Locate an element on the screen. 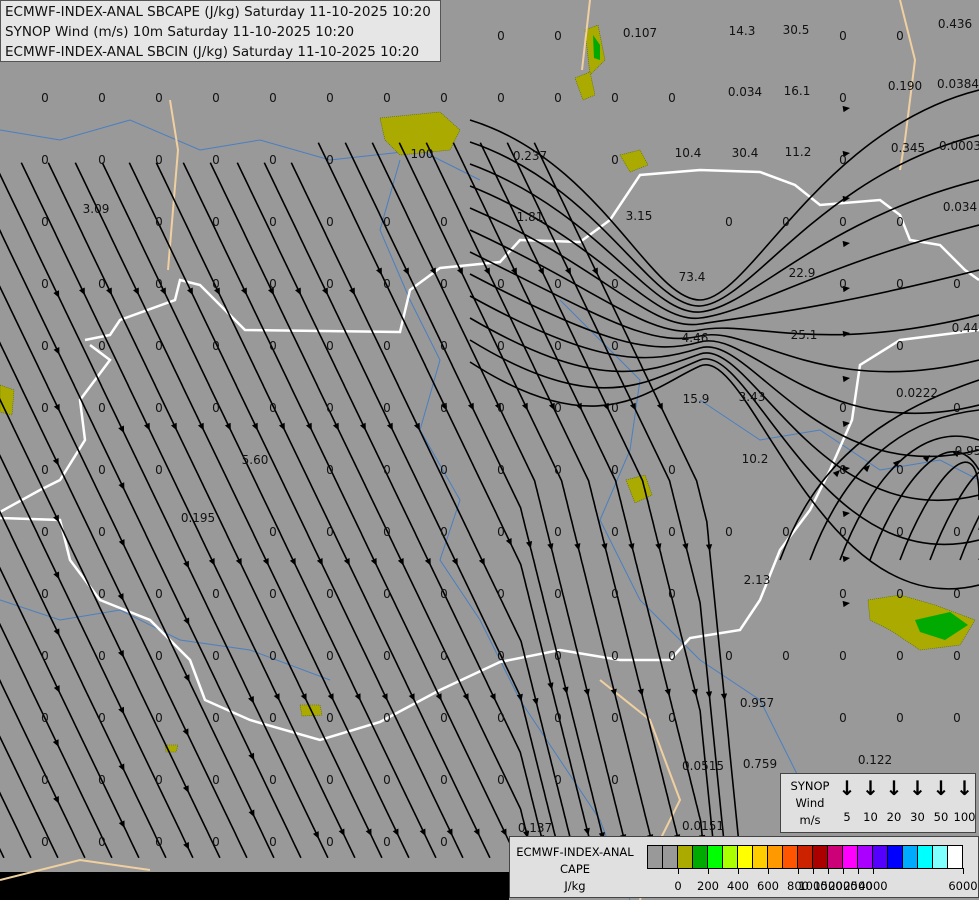 This screenshot has height=900, width=979. cin-value-label: 22.9 is located at coordinates (802, 273).